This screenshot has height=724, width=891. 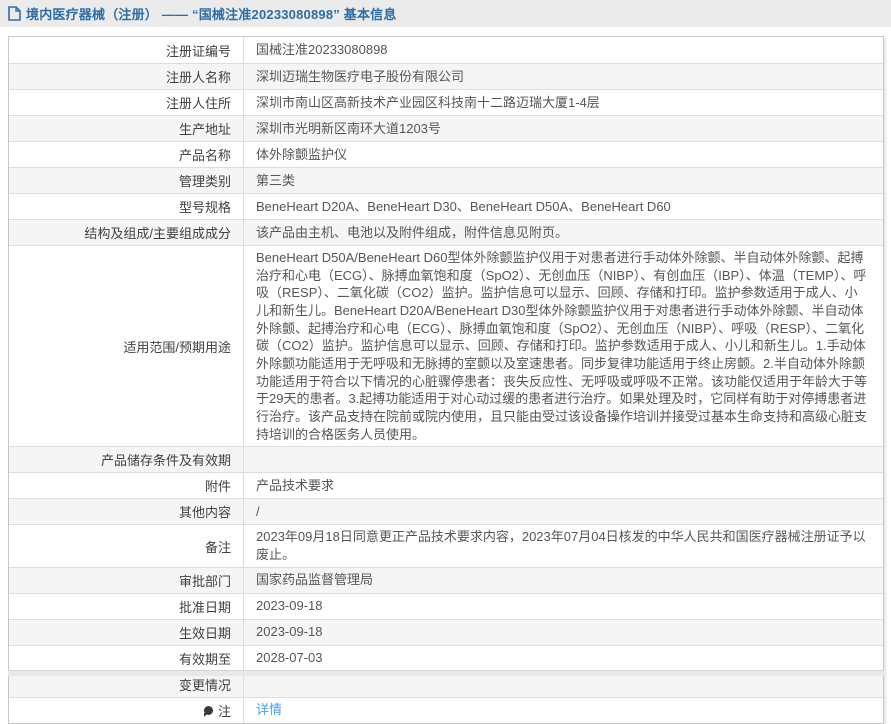 I want to click on row-label-text: 生产地址, so click(x=204, y=129).